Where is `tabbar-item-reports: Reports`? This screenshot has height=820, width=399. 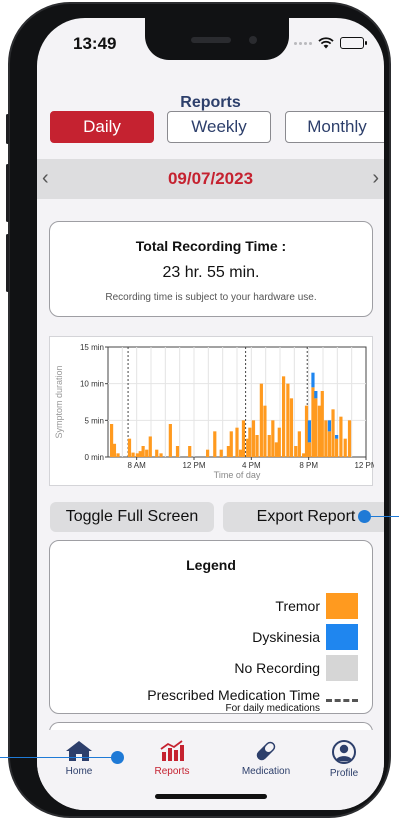
tabbar-item-reports: Reports is located at coordinates (172, 758).